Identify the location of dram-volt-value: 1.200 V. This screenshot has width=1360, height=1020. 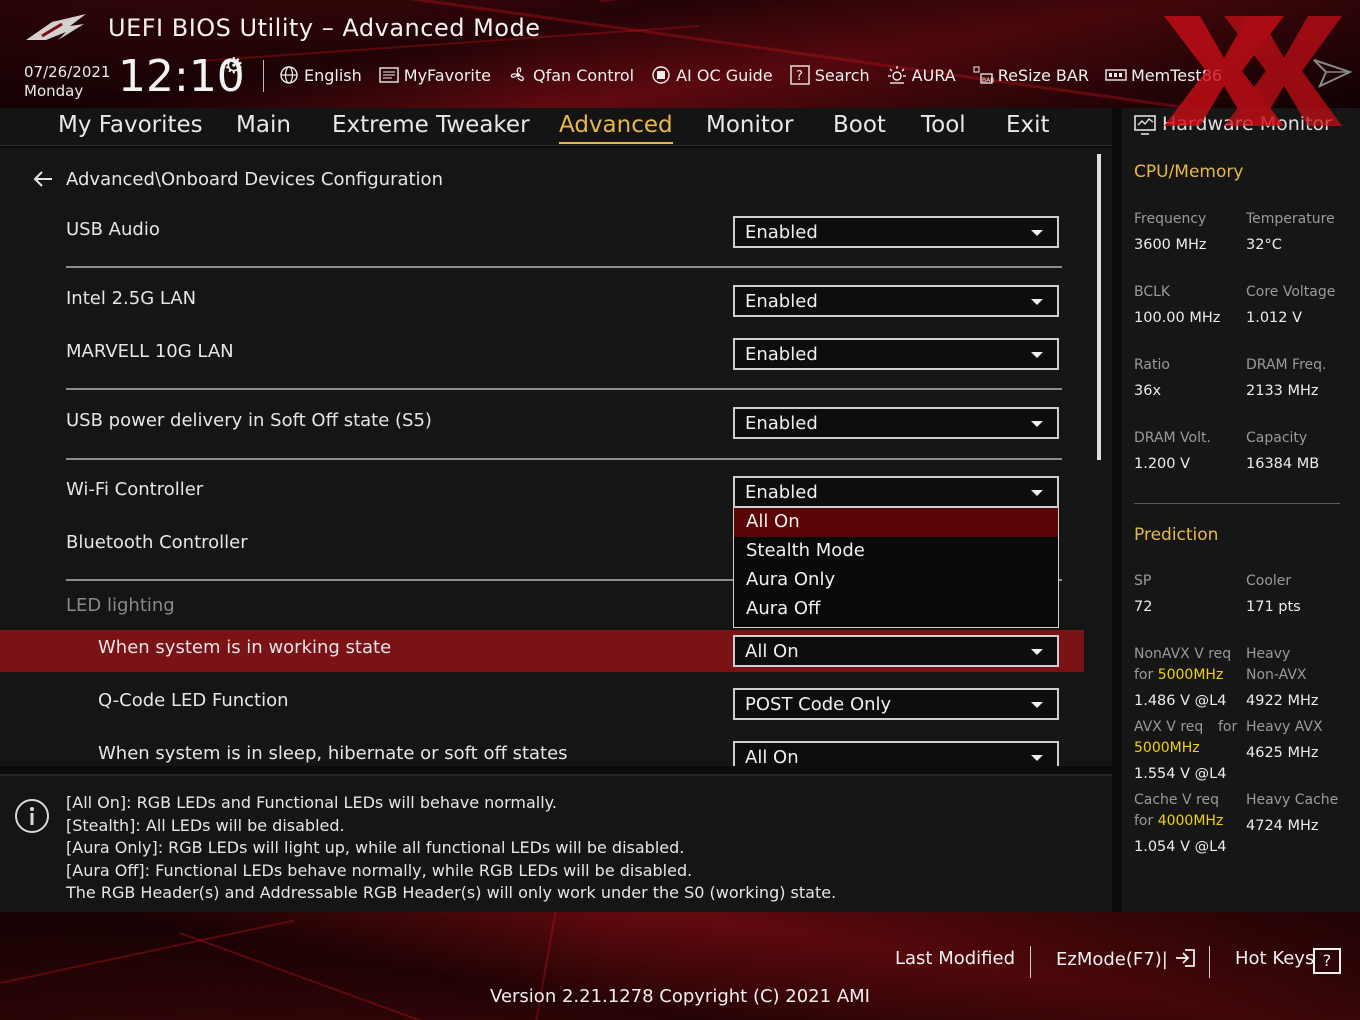
(1162, 464).